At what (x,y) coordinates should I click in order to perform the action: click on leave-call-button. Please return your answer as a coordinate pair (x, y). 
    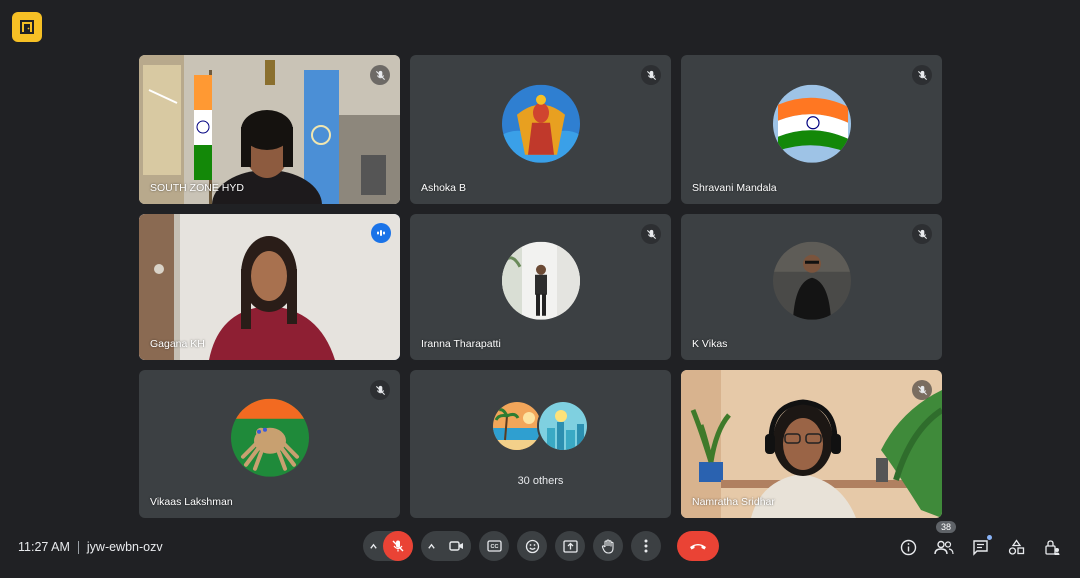
    Looking at the image, I should click on (698, 546).